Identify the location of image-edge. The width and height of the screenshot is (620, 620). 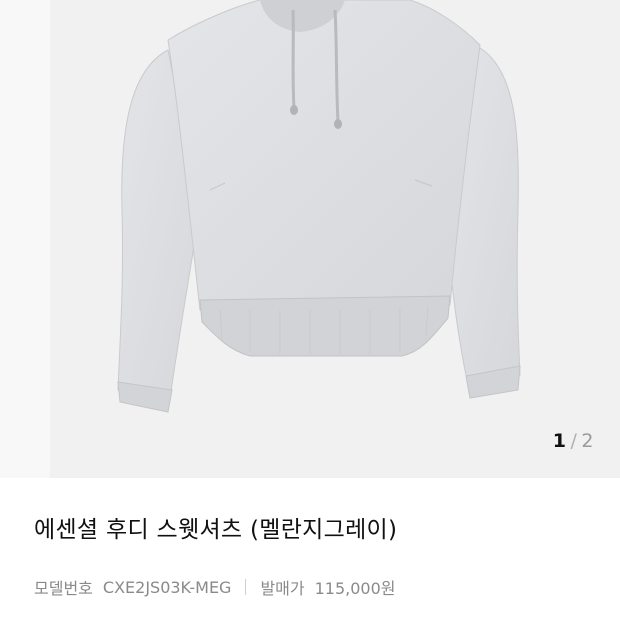
(25, 239).